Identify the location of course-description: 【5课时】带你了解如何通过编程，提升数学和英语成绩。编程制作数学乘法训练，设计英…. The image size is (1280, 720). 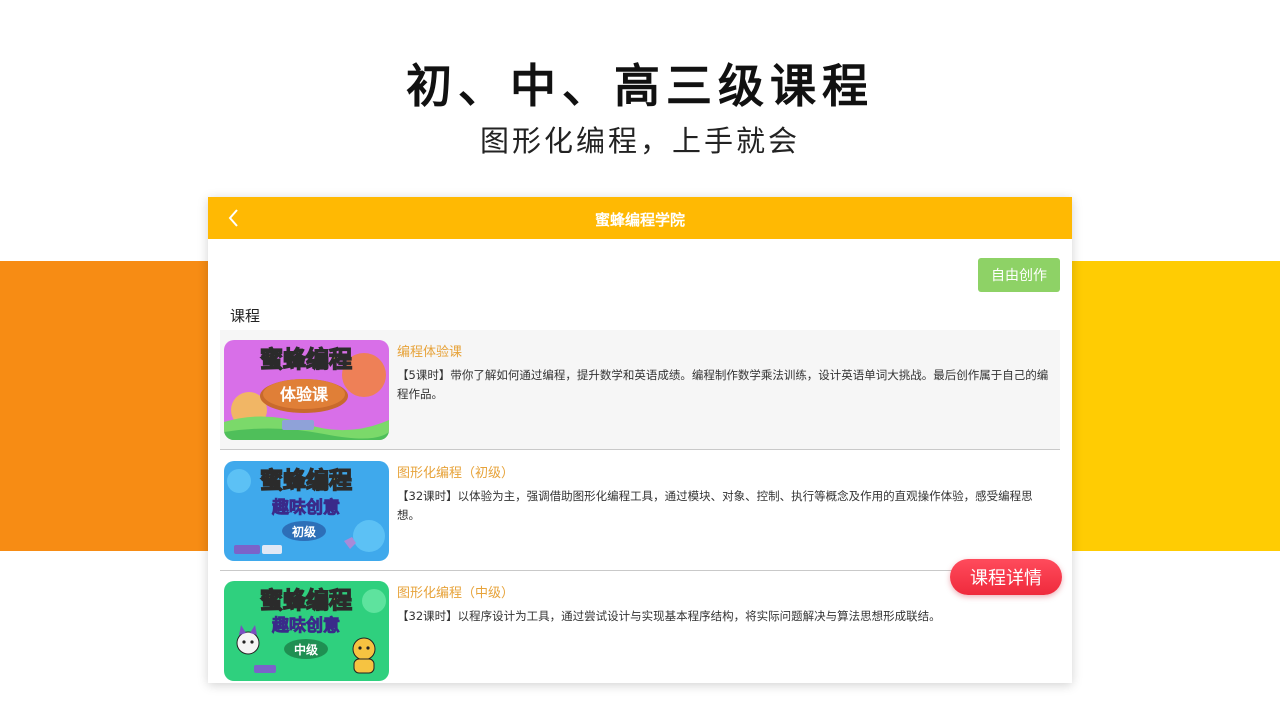
(723, 384).